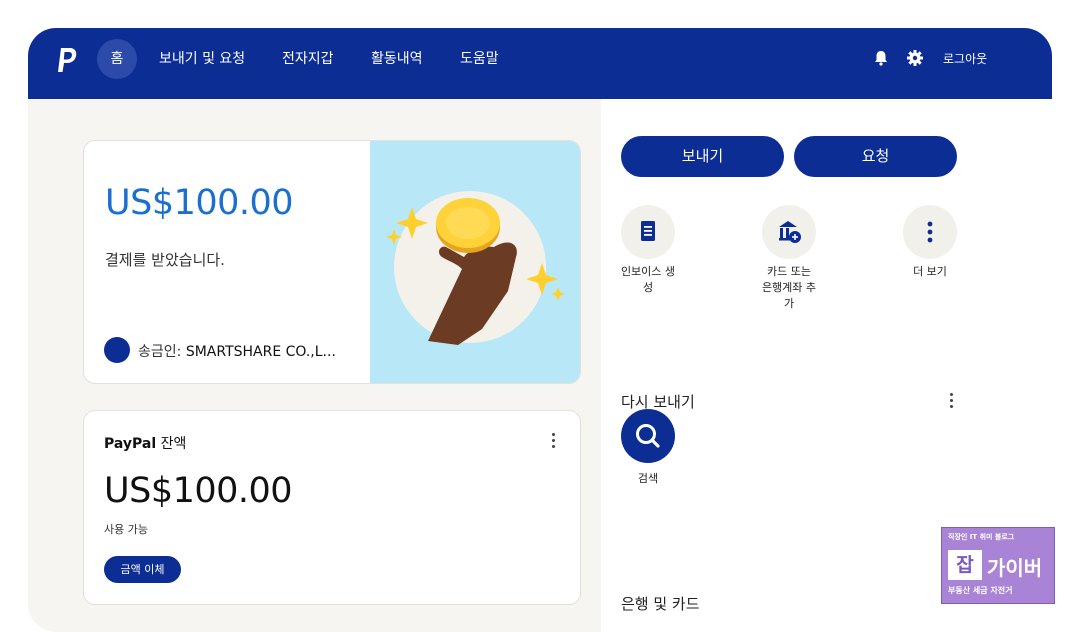  I want to click on watermark-bottom-text: 부동산 세금 자전거, so click(980, 590).